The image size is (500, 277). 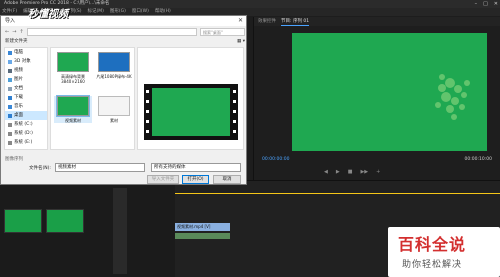 I want to click on program-tabs: 效果控件 节目: 序列 01, so click(x=377, y=21).